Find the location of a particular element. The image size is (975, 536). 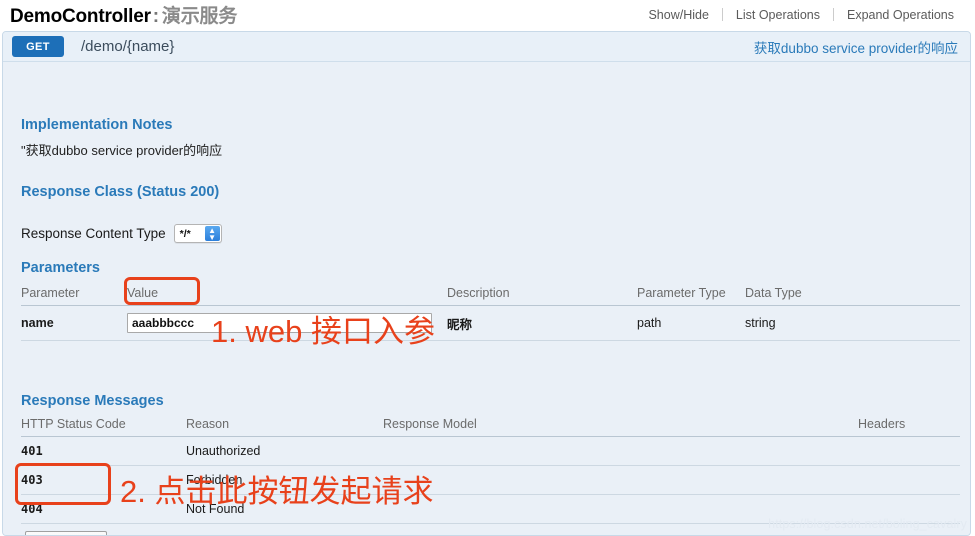

status-reason: Unauthorized is located at coordinates (284, 451).